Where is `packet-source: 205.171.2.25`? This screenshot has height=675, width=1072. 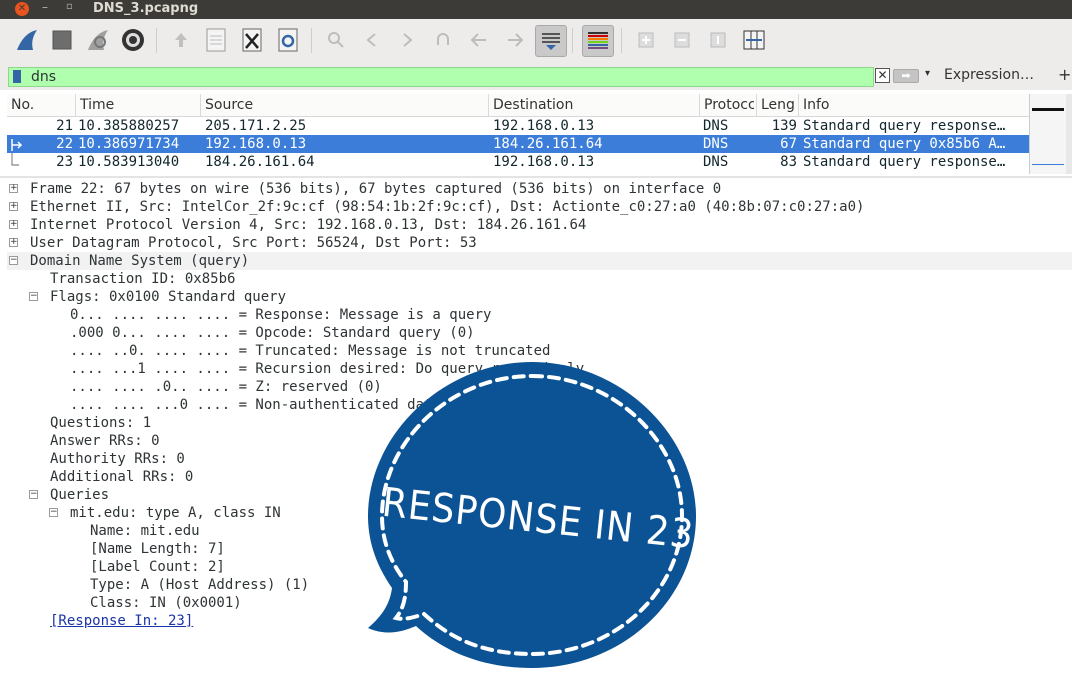
packet-source: 205.171.2.25 is located at coordinates (256, 126).